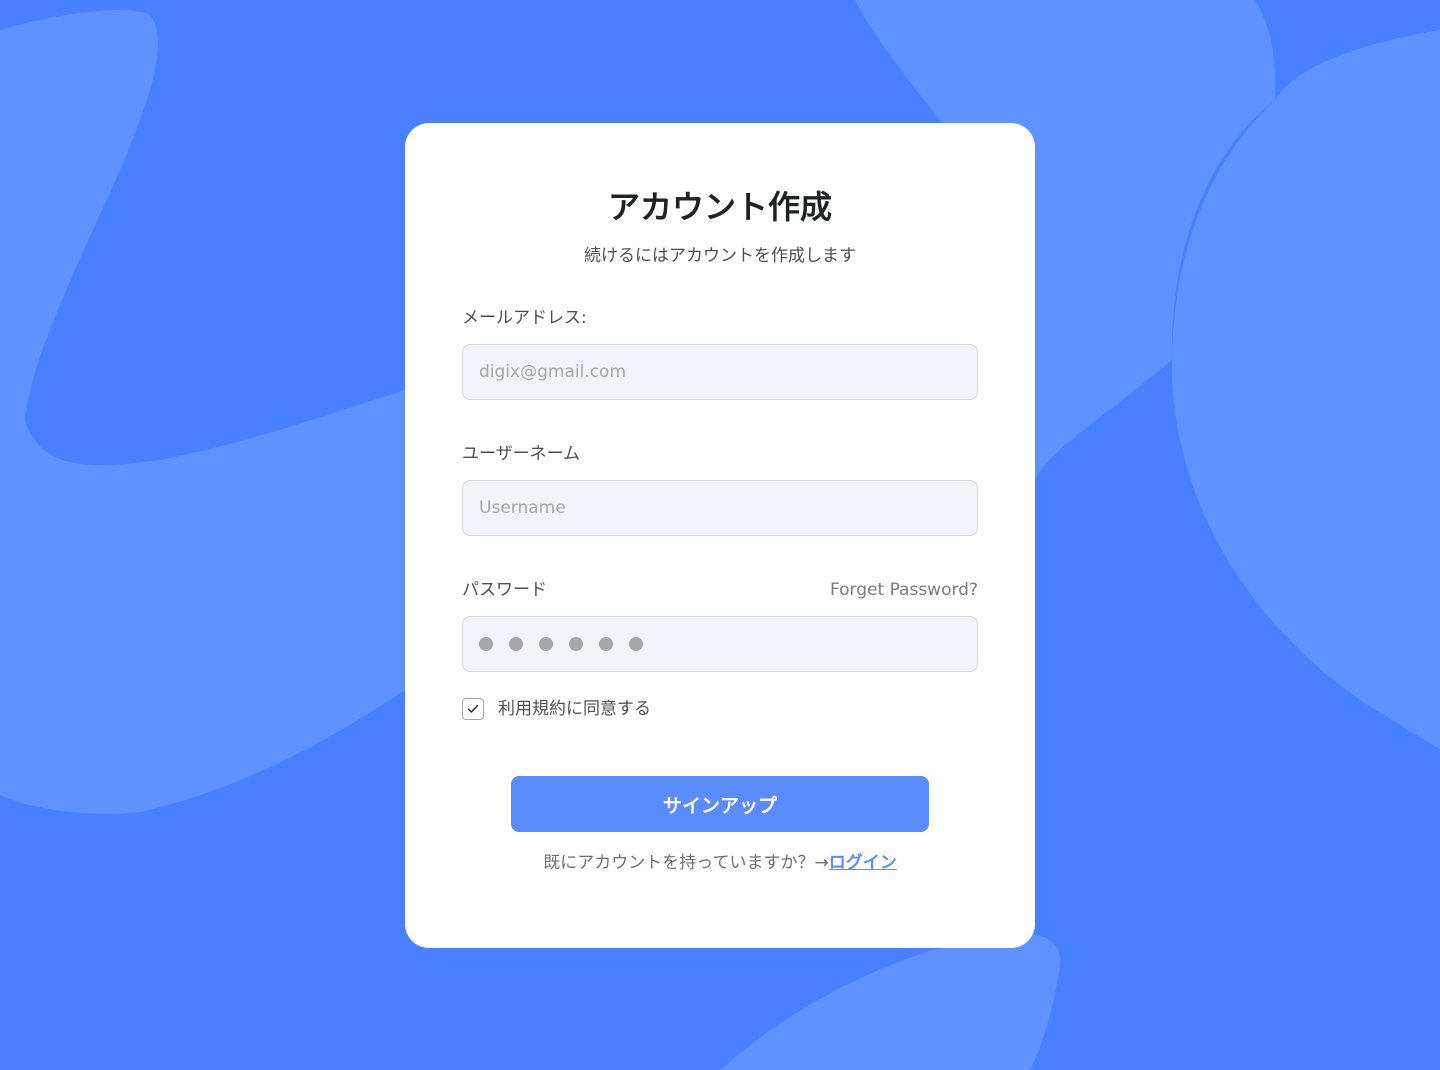  I want to click on signup-button: サインアップ, so click(720, 804).